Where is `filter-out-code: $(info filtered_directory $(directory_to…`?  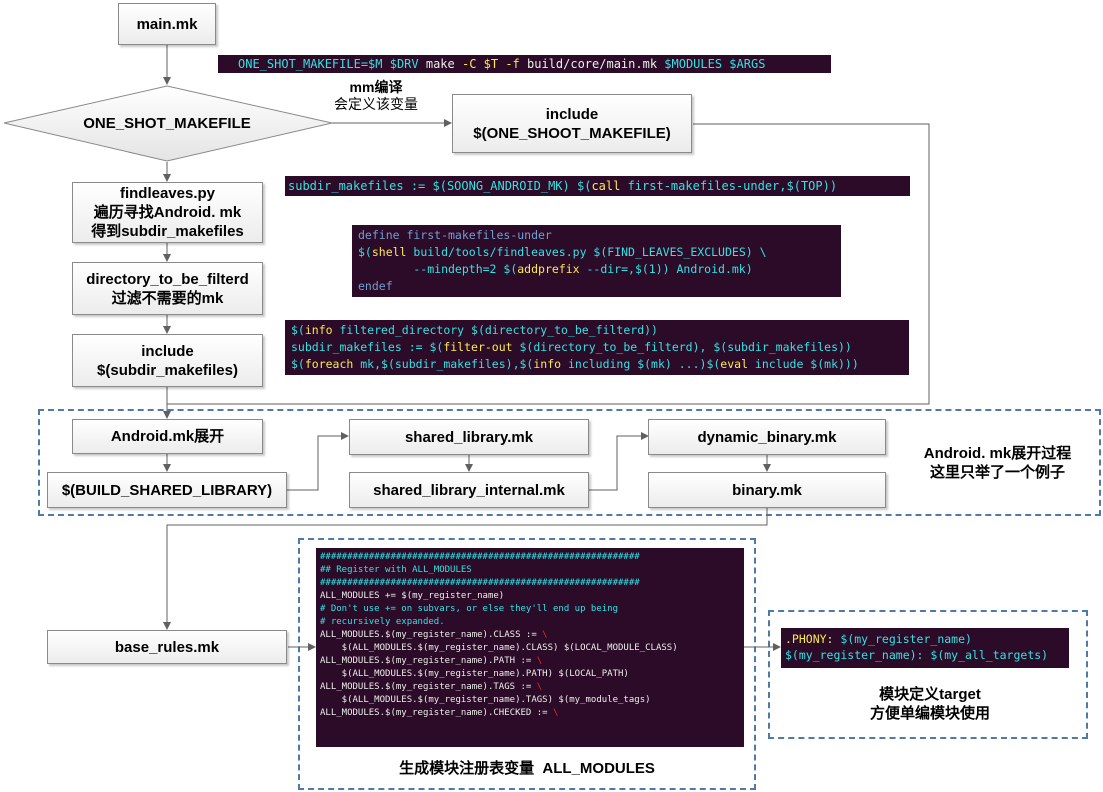 filter-out-code: $(info filtered_directory $(directory_to… is located at coordinates (597, 347).